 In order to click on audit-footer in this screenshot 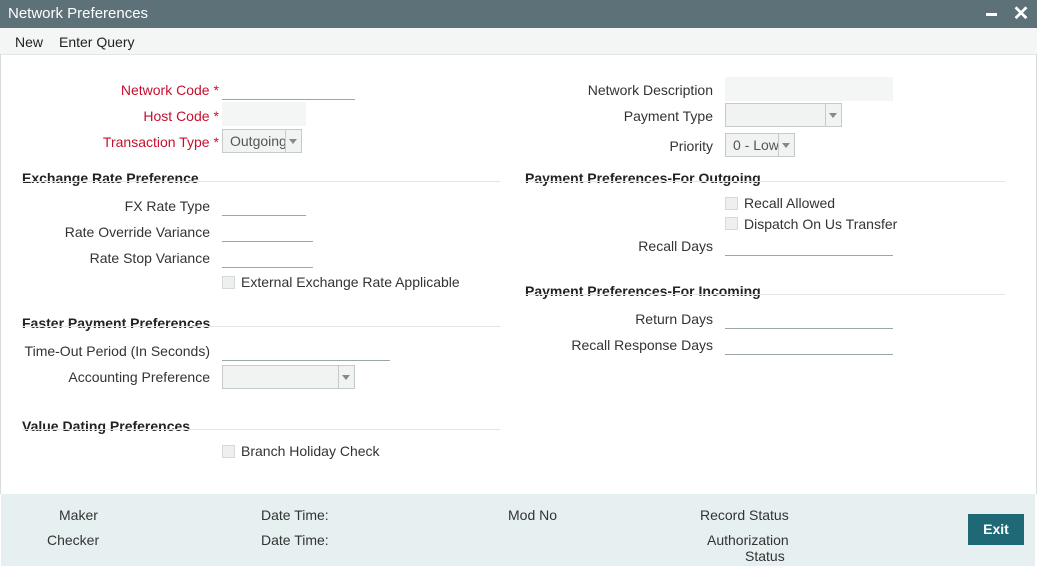, I will do `click(518, 530)`.